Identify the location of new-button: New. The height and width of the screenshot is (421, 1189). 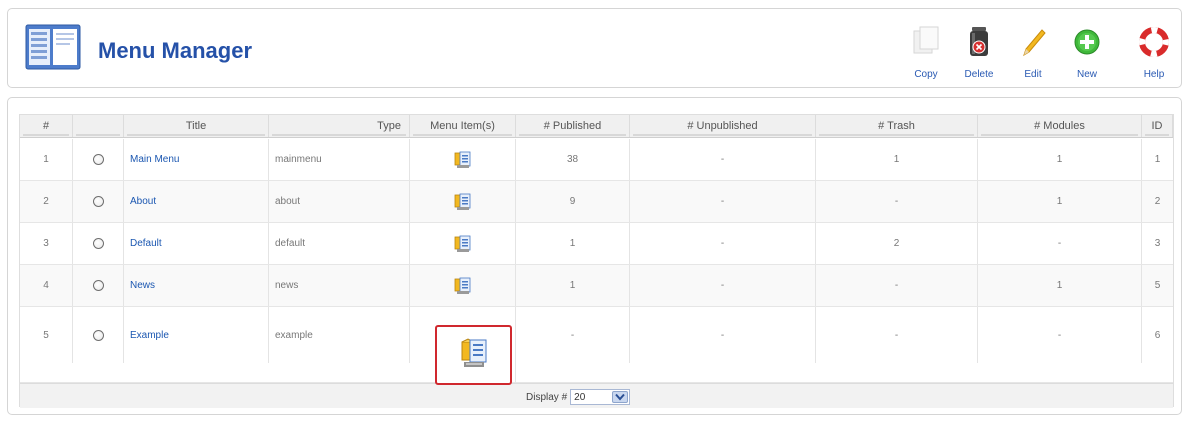
(1087, 51).